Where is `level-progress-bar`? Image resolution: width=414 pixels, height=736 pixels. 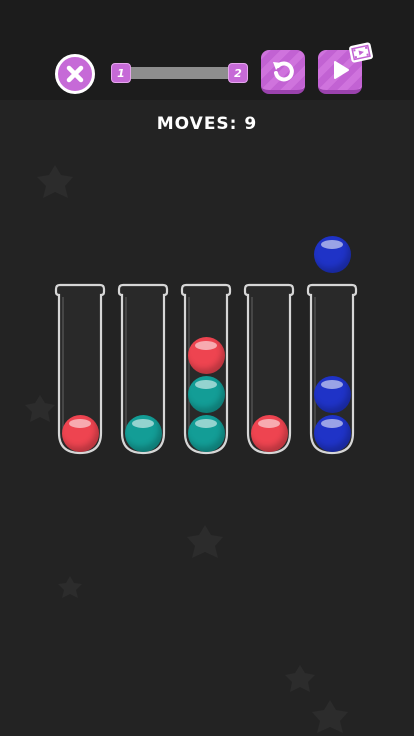
level-progress-bar is located at coordinates (180, 73).